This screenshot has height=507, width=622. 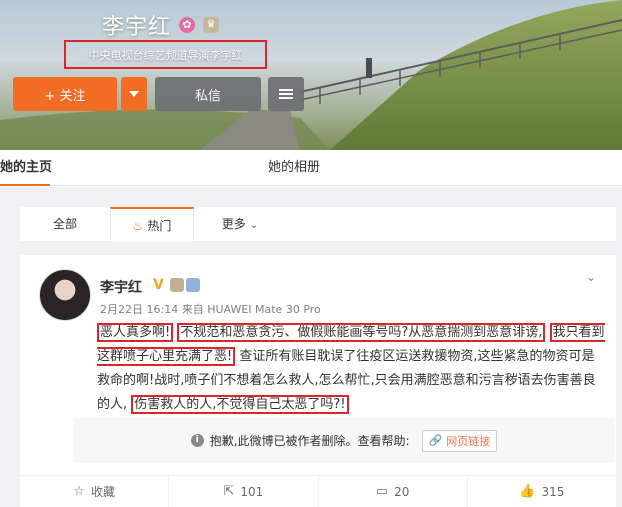 I want to click on caret-down-icon, so click(x=134, y=94).